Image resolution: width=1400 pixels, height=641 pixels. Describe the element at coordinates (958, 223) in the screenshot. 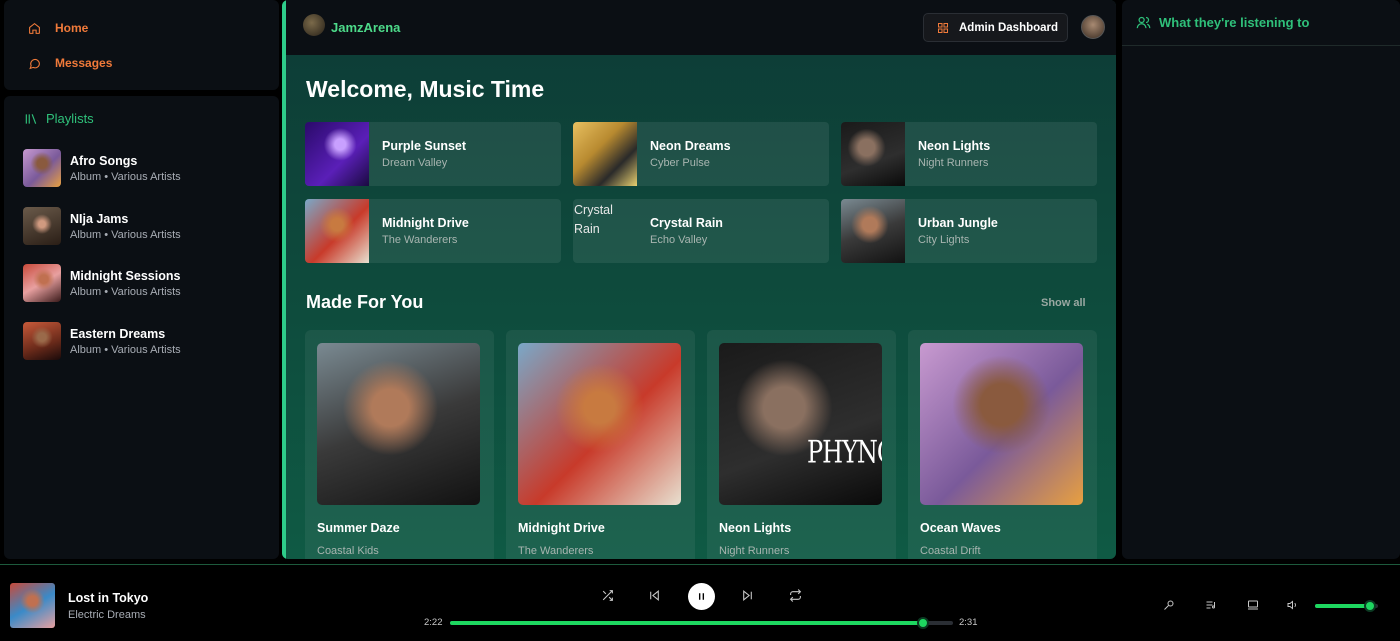

I see `quick-pick-title: Urban Jungle` at that location.